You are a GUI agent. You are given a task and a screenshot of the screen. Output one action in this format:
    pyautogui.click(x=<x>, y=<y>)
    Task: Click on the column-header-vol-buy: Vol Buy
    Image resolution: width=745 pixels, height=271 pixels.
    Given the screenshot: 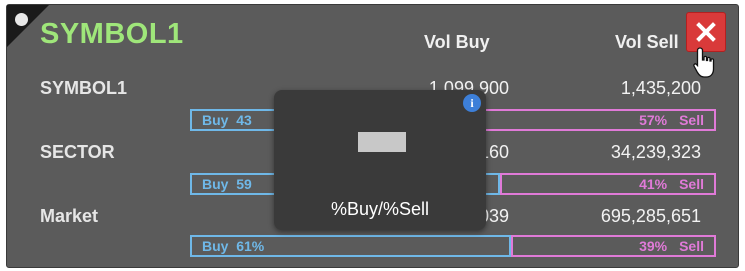 What is the action you would take?
    pyautogui.click(x=457, y=42)
    